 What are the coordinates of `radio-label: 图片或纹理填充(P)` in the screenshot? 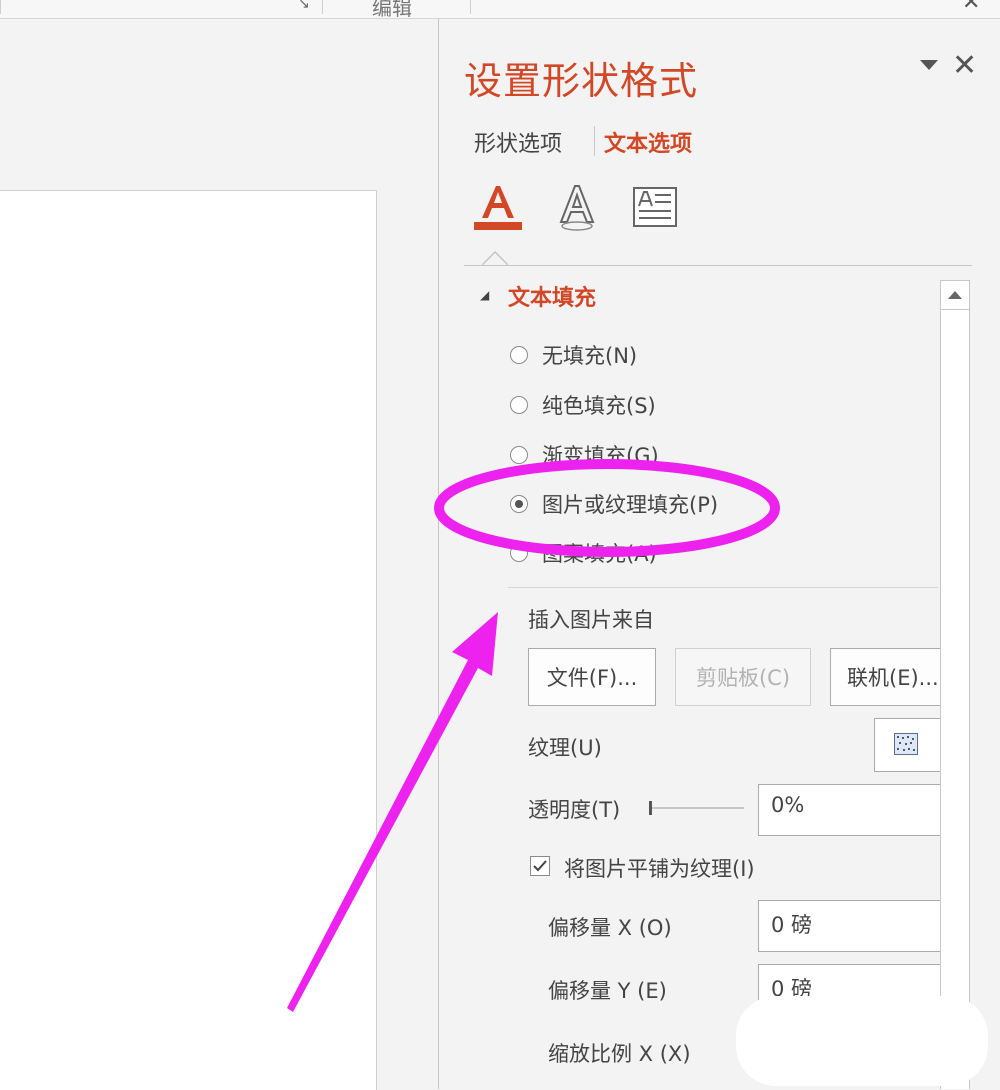 It's located at (630, 505).